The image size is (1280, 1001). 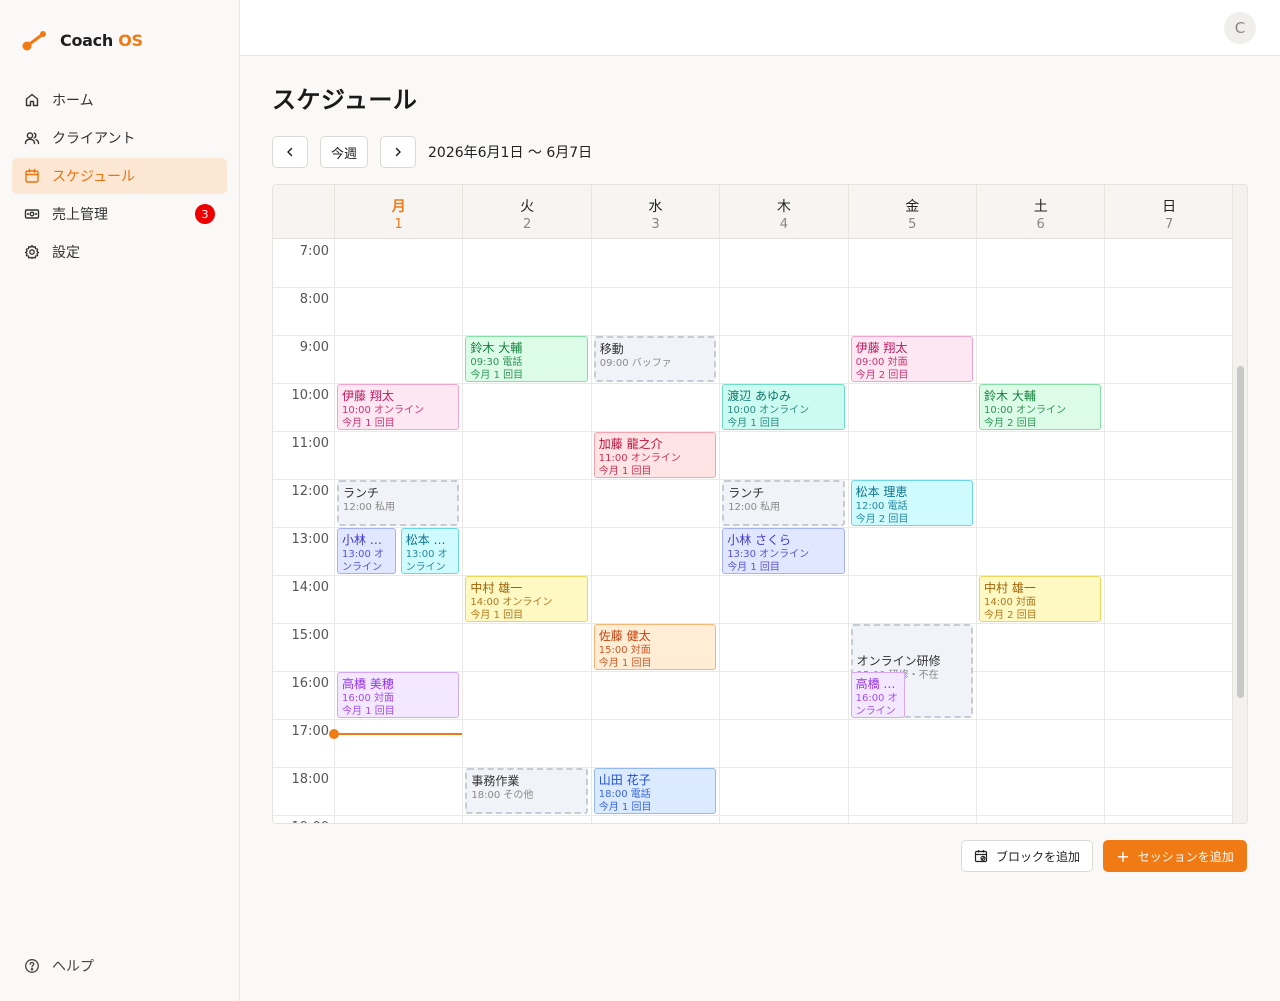 I want to click on calendar-icon, so click(x=32, y=175).